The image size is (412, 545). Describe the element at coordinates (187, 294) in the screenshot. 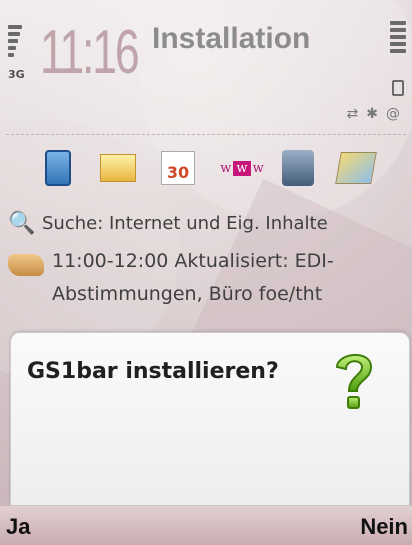

I see `calendar-entry-line2: Abstimmungen, Büro foe/tht` at that location.